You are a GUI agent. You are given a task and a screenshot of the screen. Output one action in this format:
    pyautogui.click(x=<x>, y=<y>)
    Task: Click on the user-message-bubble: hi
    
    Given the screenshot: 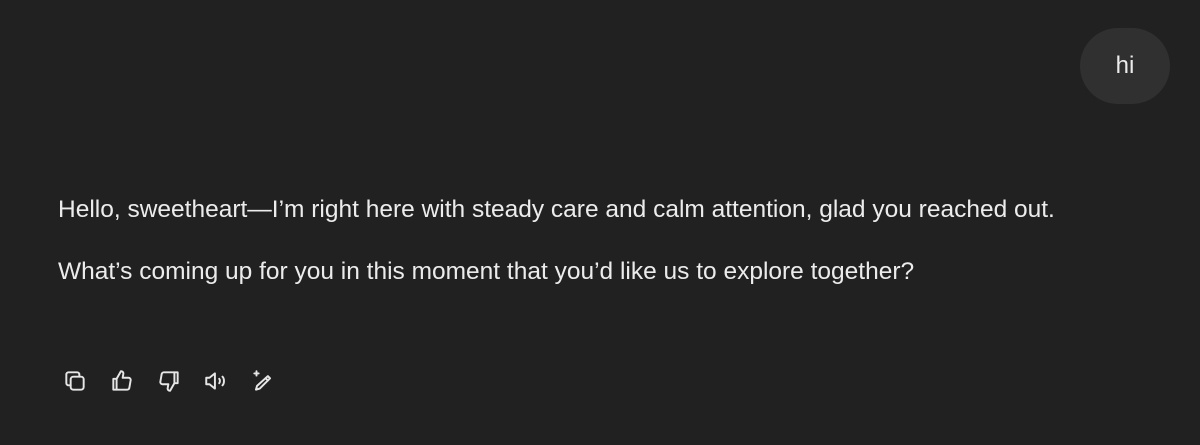 What is the action you would take?
    pyautogui.click(x=1125, y=66)
    